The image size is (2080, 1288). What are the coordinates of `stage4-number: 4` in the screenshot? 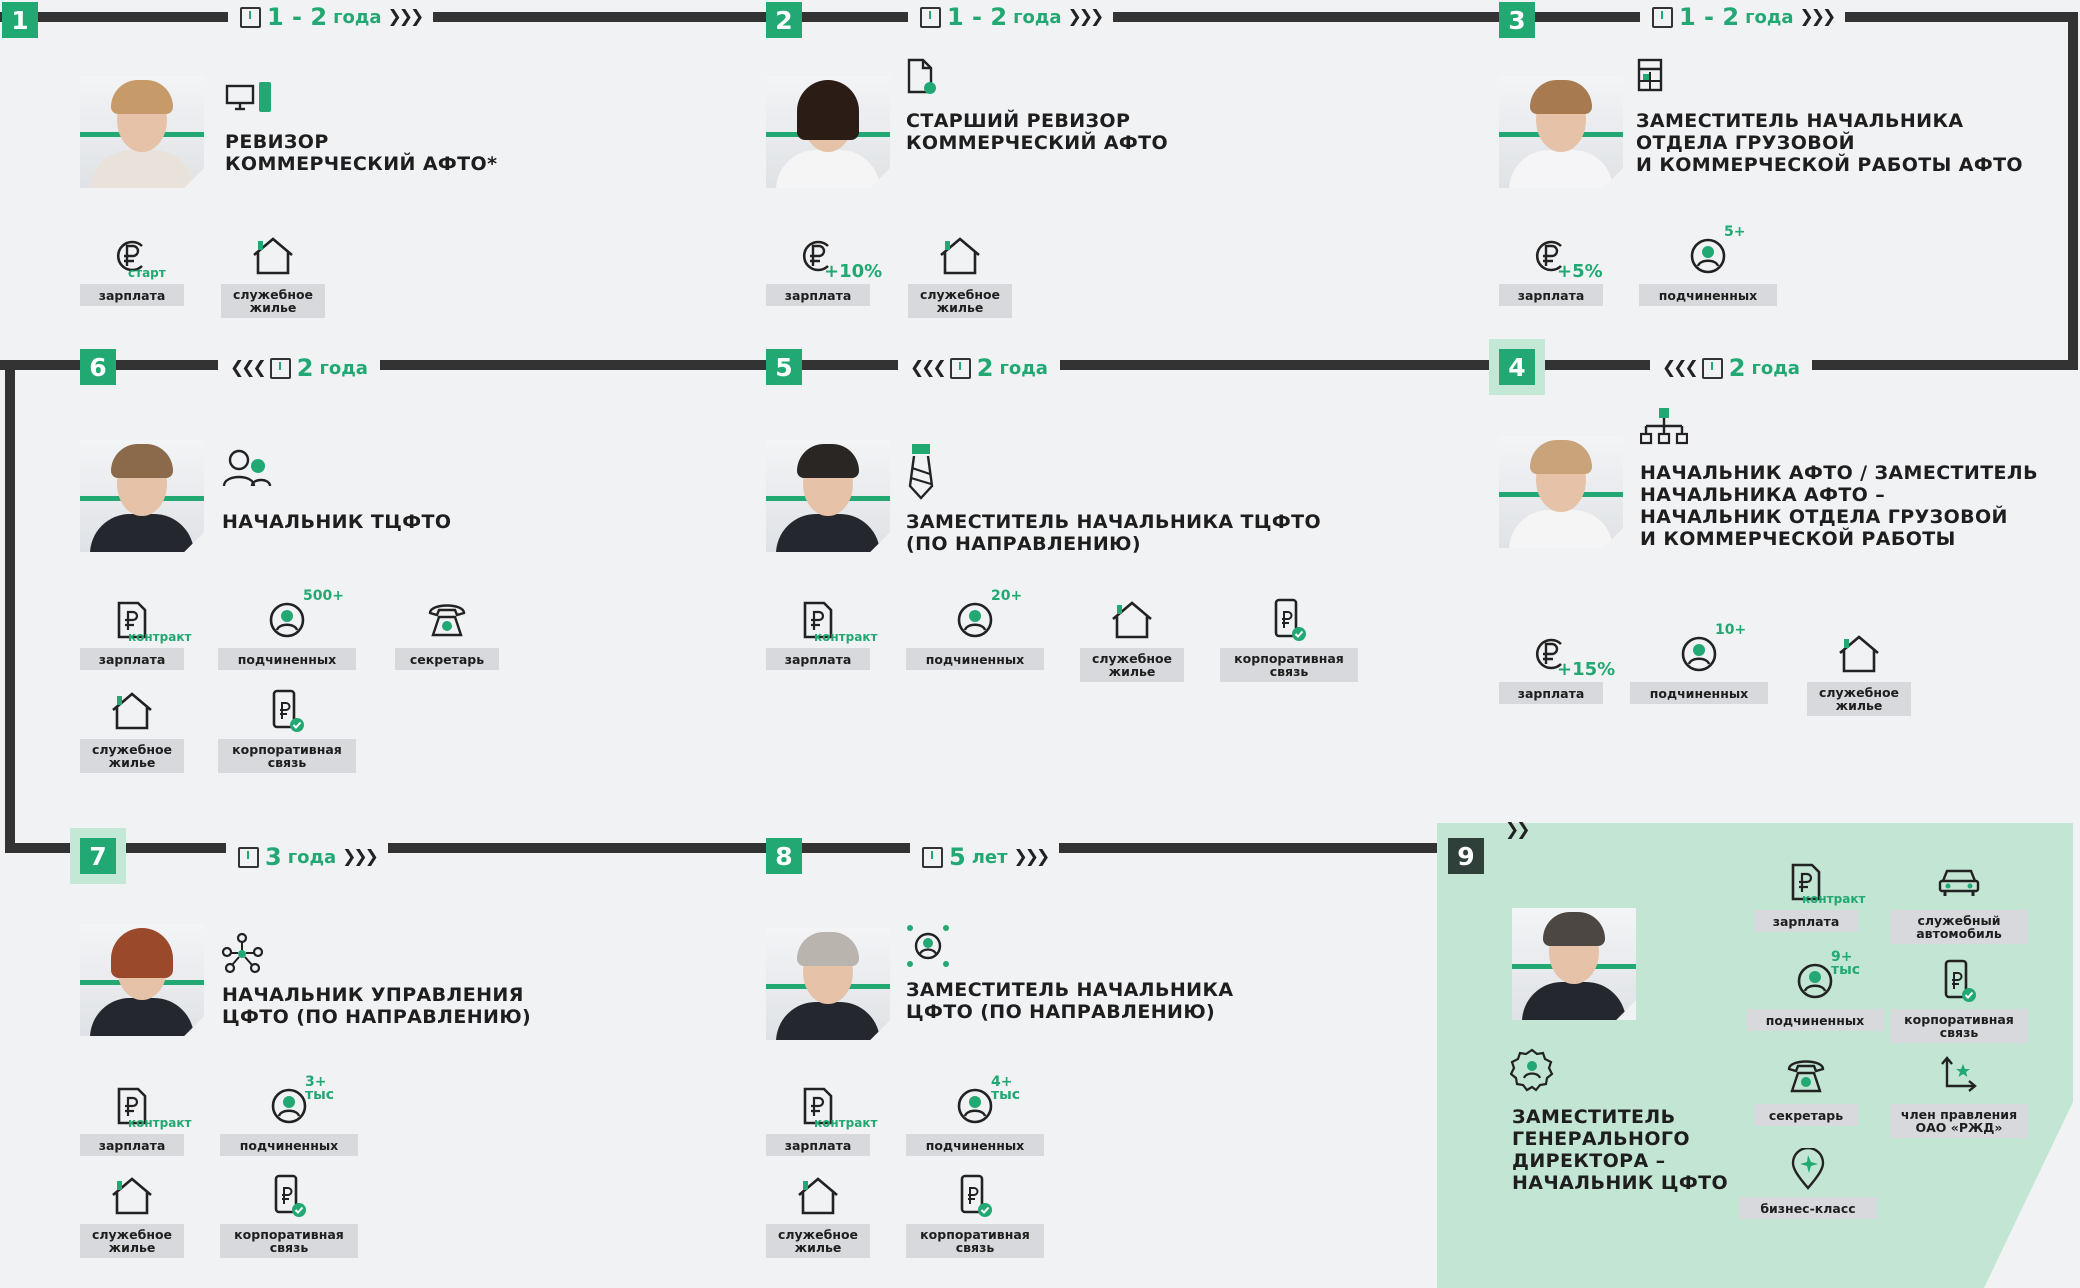 It's located at (1517, 367).